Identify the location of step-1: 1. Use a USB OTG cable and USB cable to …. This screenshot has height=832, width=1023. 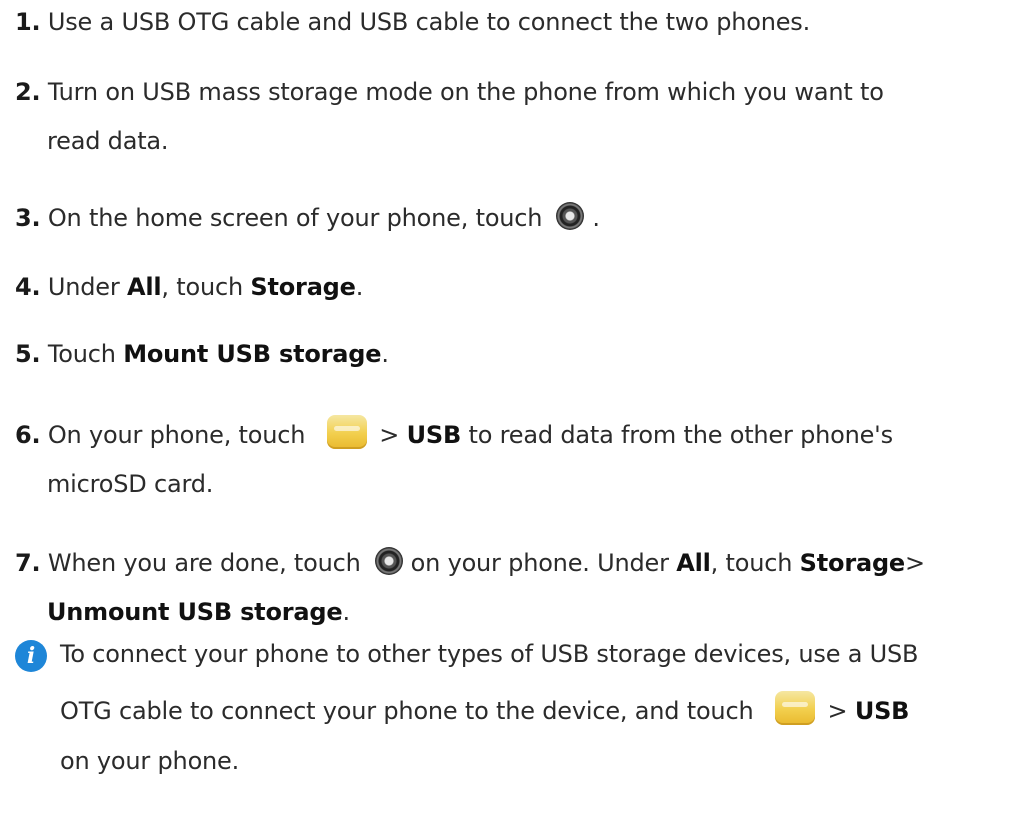
(412, 22).